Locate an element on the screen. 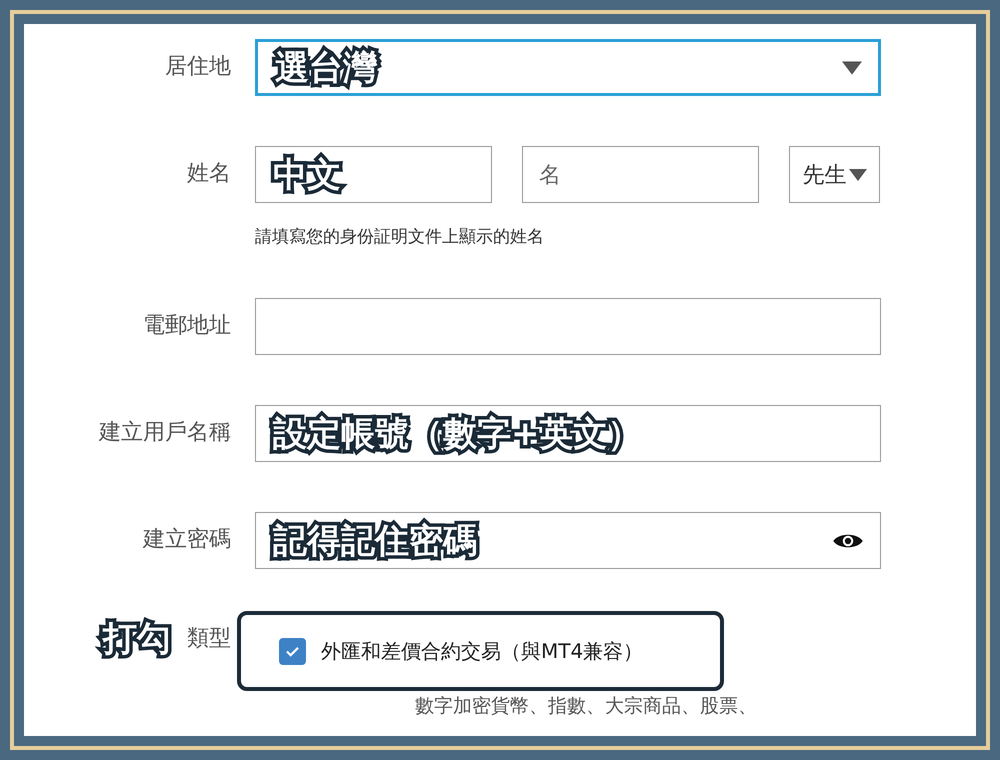 The width and height of the screenshot is (1000, 760). annotation-text: 選台灣 is located at coordinates (326, 67).